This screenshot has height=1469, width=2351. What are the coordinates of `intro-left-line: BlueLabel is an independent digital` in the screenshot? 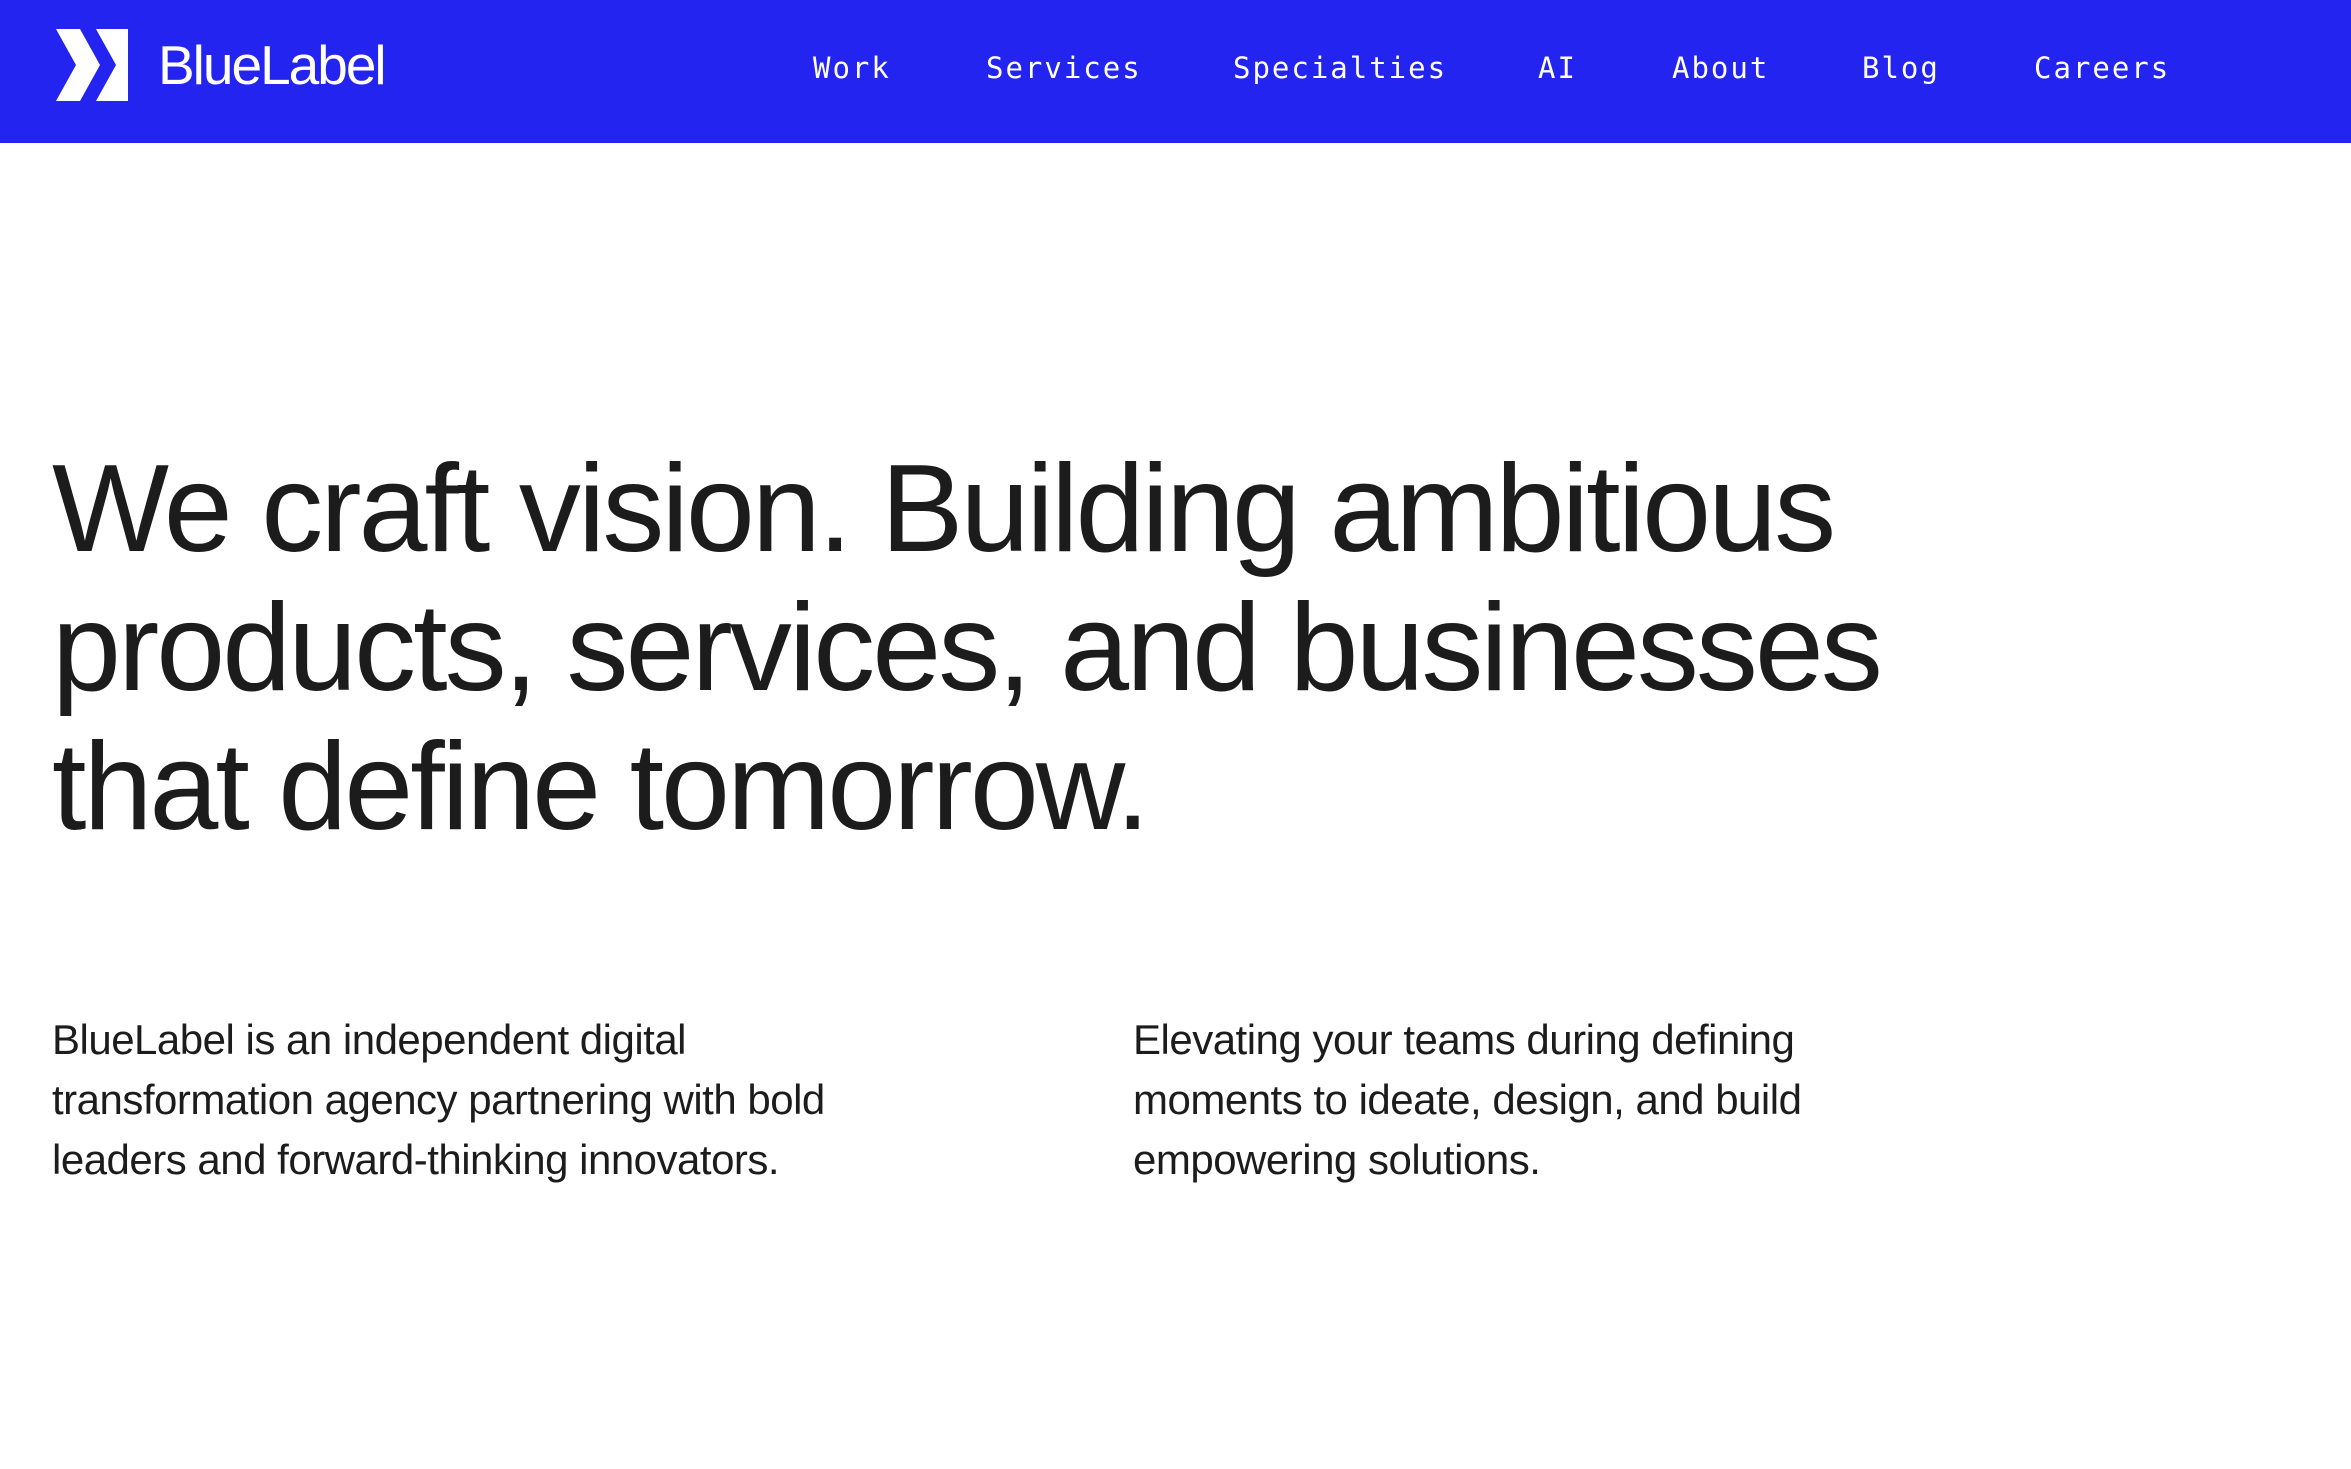 It's located at (369, 1039).